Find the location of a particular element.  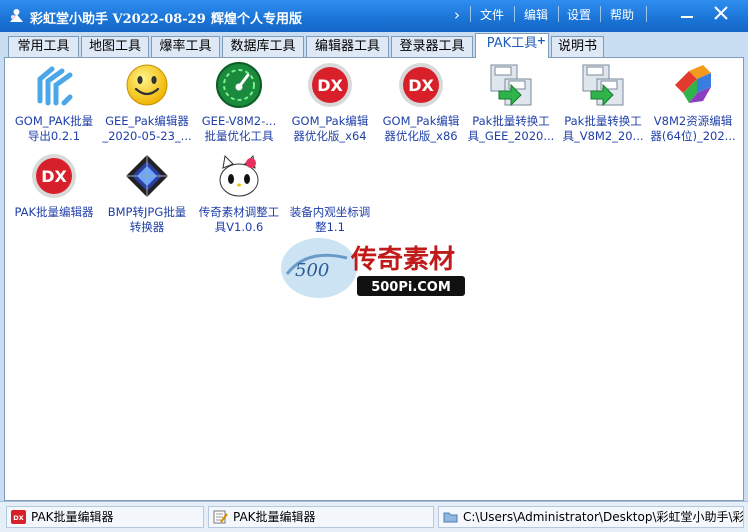

watermark-site: 500Pi.COM is located at coordinates (411, 287).